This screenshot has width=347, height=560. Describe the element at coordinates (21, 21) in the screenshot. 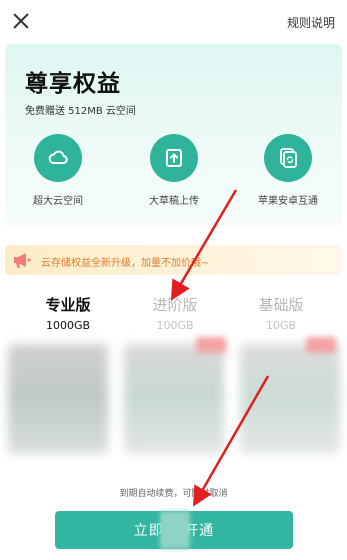

I see `close-button` at that location.